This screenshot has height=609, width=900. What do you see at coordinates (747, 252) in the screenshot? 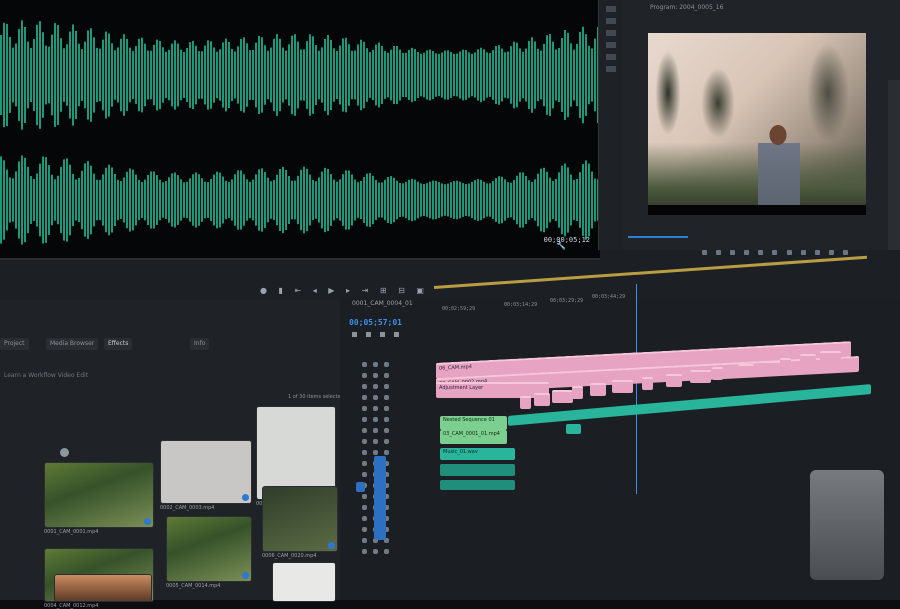
I see `step-back-icon` at bounding box center [747, 252].